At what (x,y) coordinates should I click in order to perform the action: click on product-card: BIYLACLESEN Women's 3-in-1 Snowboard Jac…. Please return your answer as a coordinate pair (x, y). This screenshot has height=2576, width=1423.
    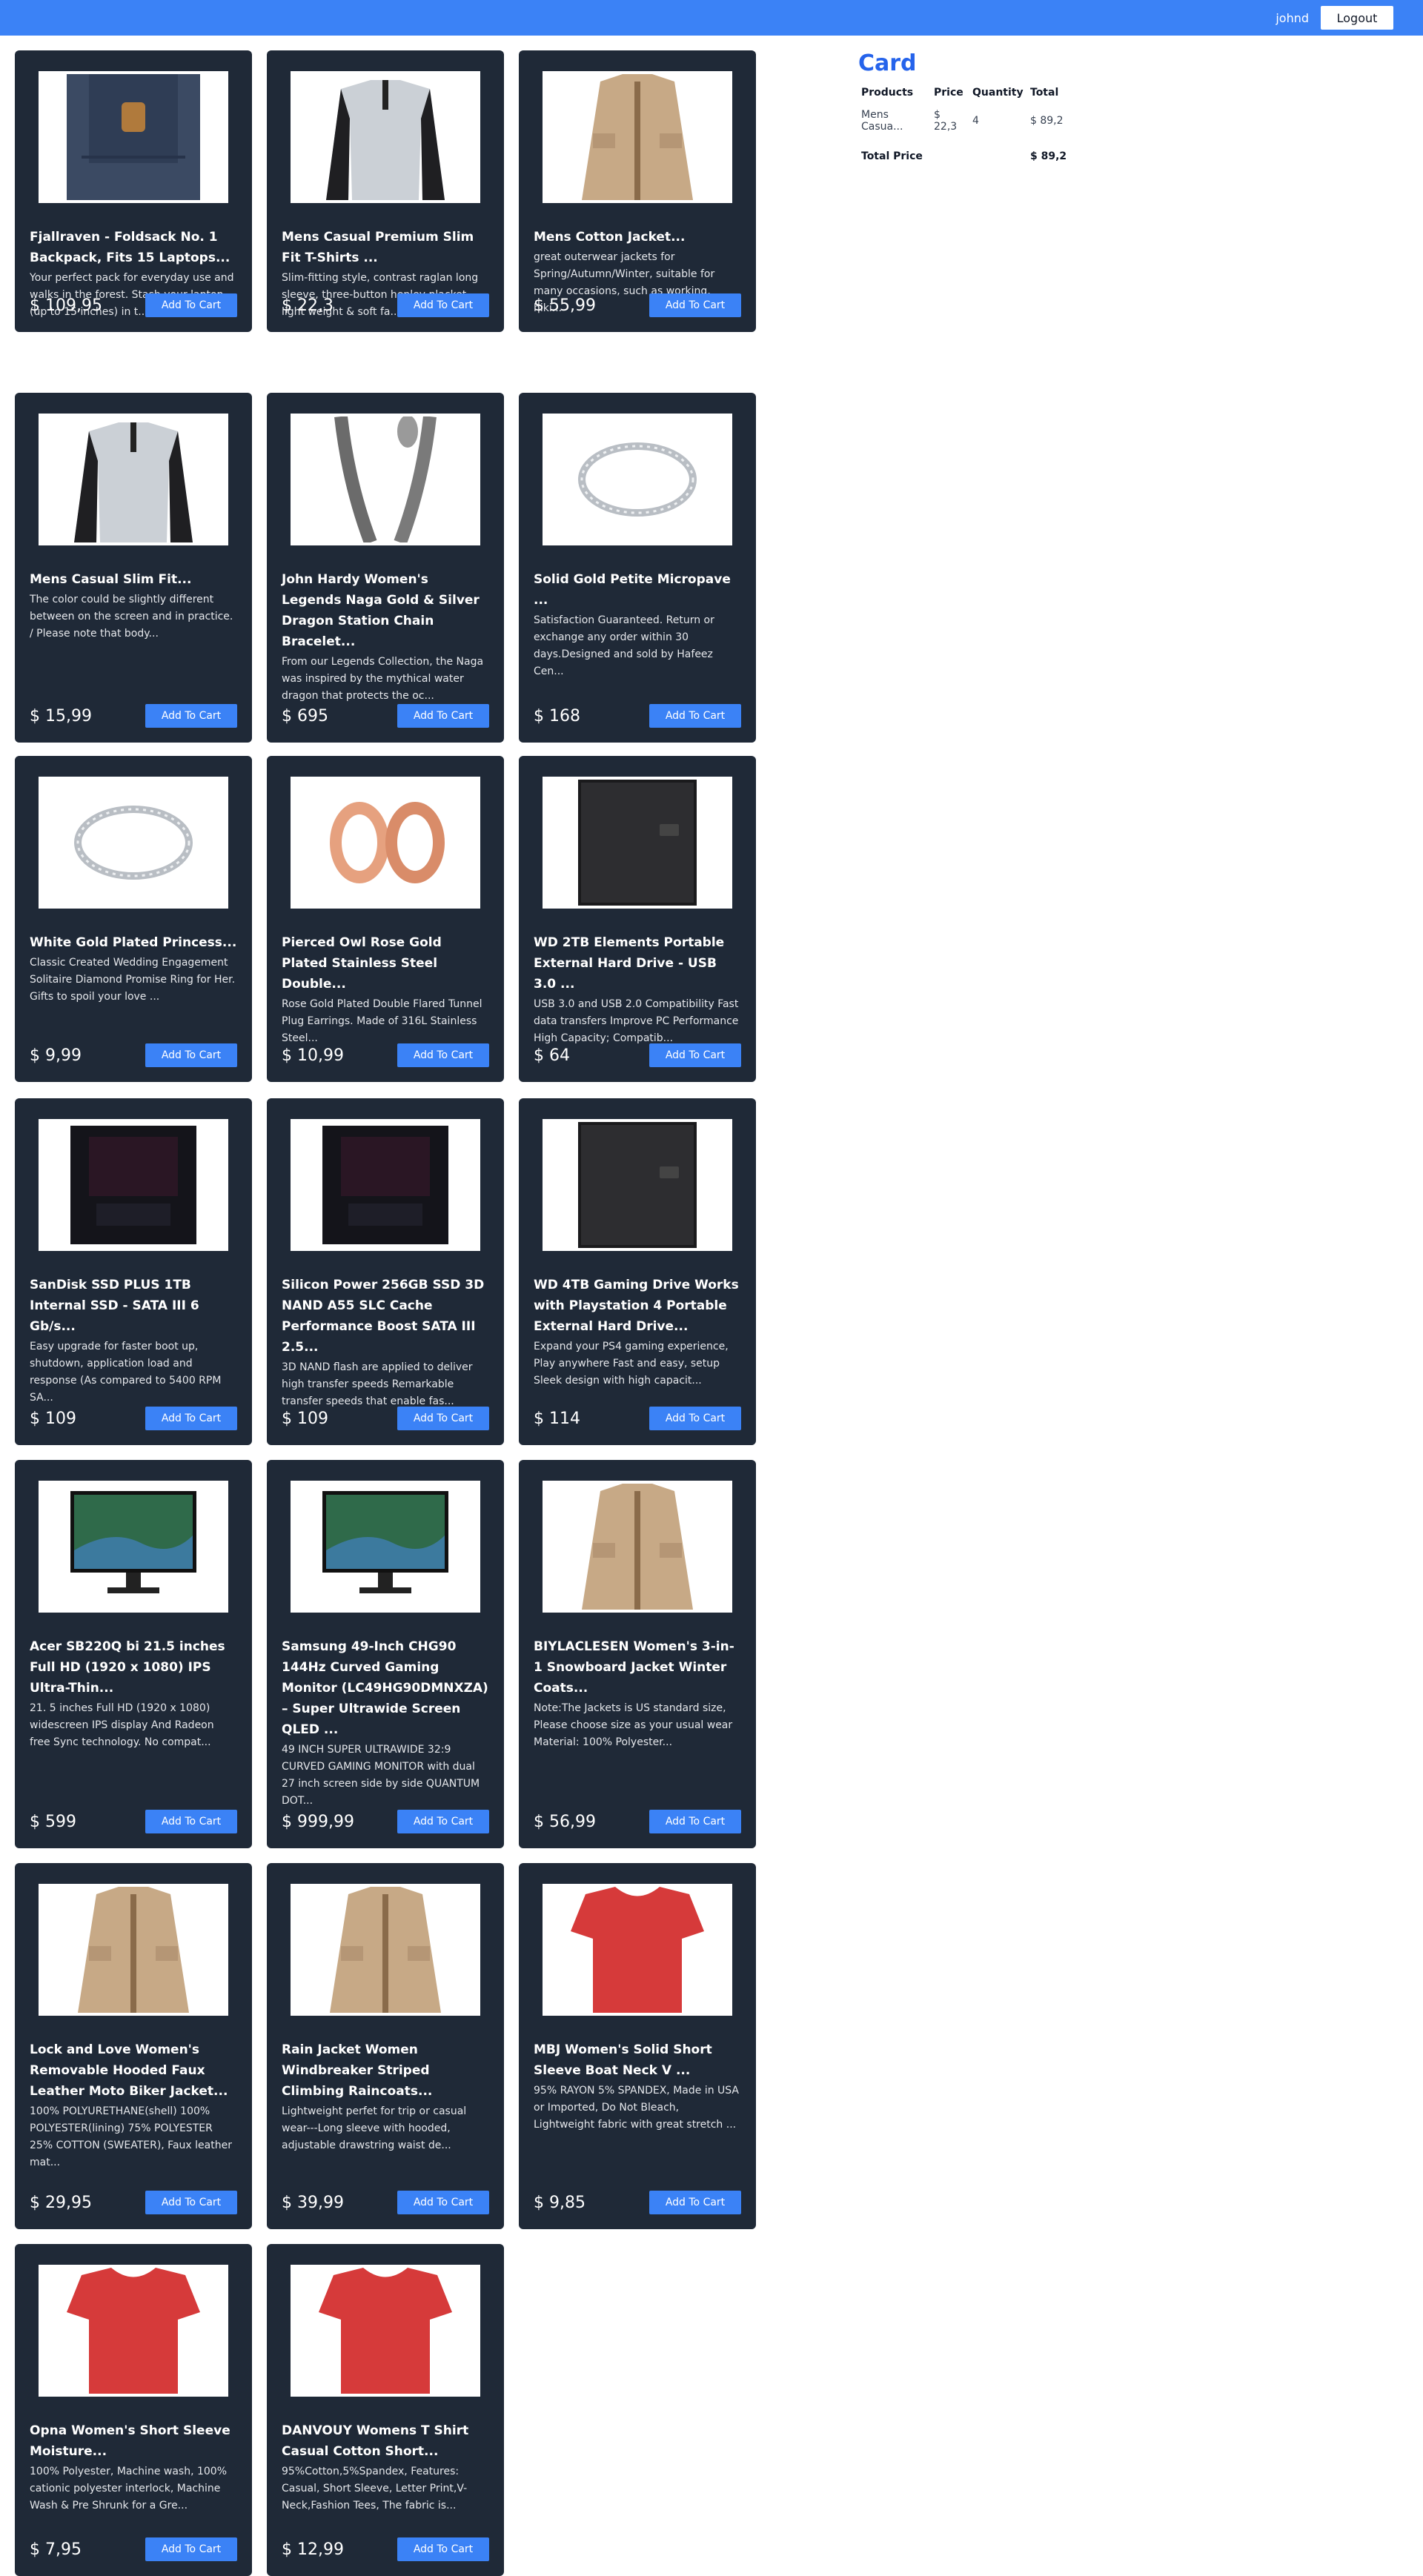
    Looking at the image, I should click on (637, 1654).